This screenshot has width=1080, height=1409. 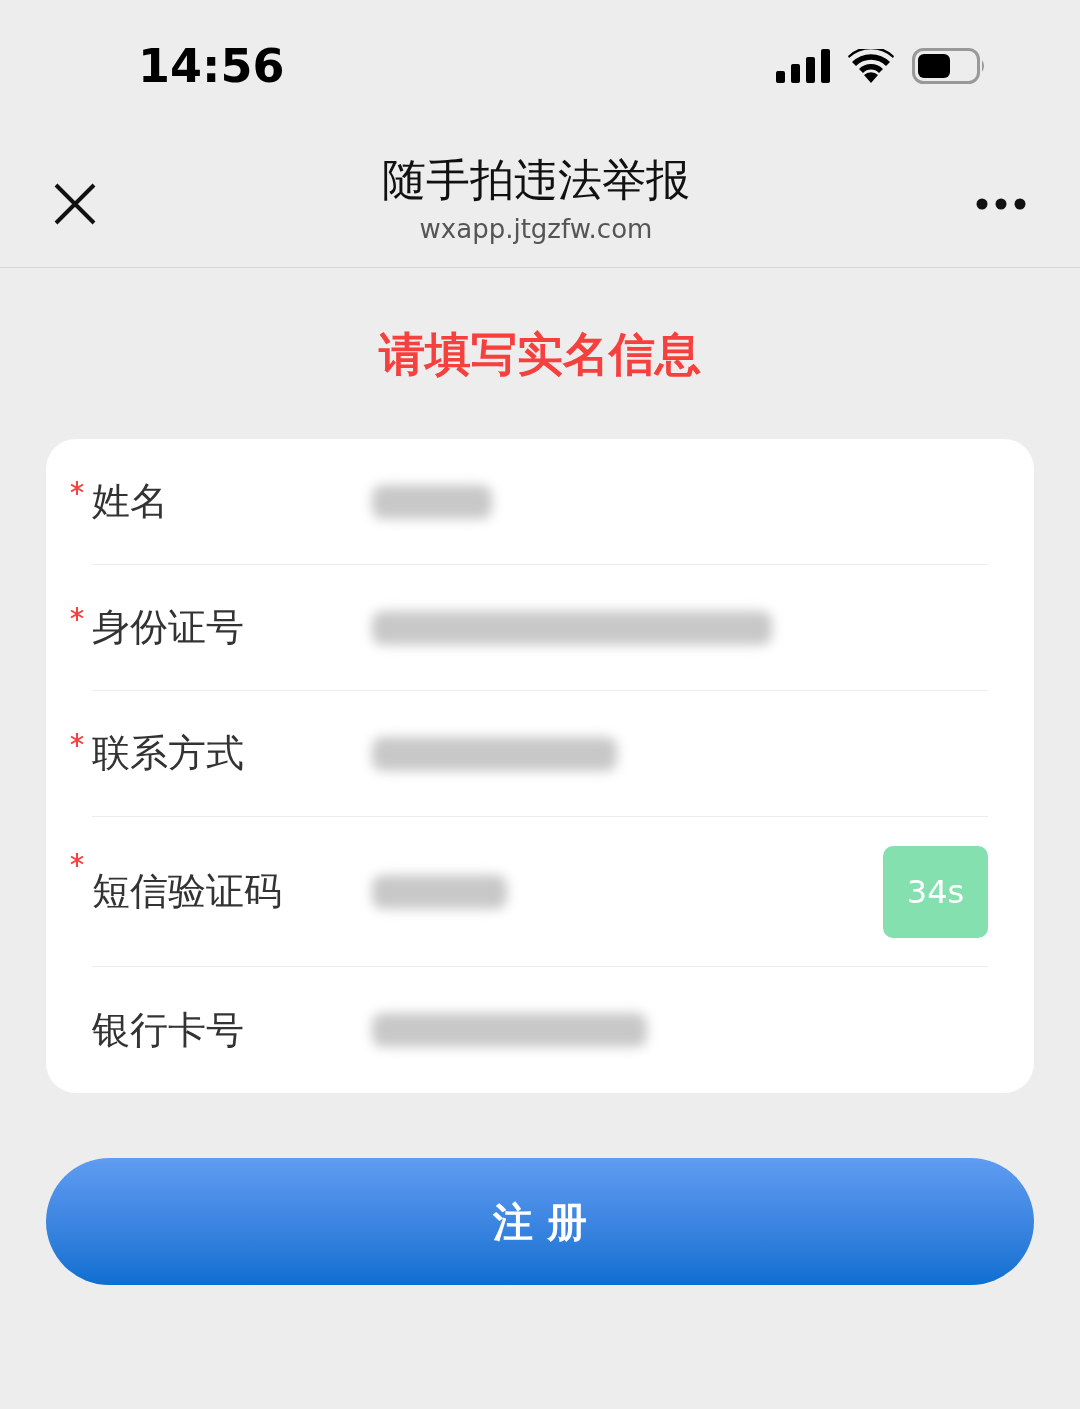 I want to click on field-label: 短信验证码, so click(x=187, y=891).